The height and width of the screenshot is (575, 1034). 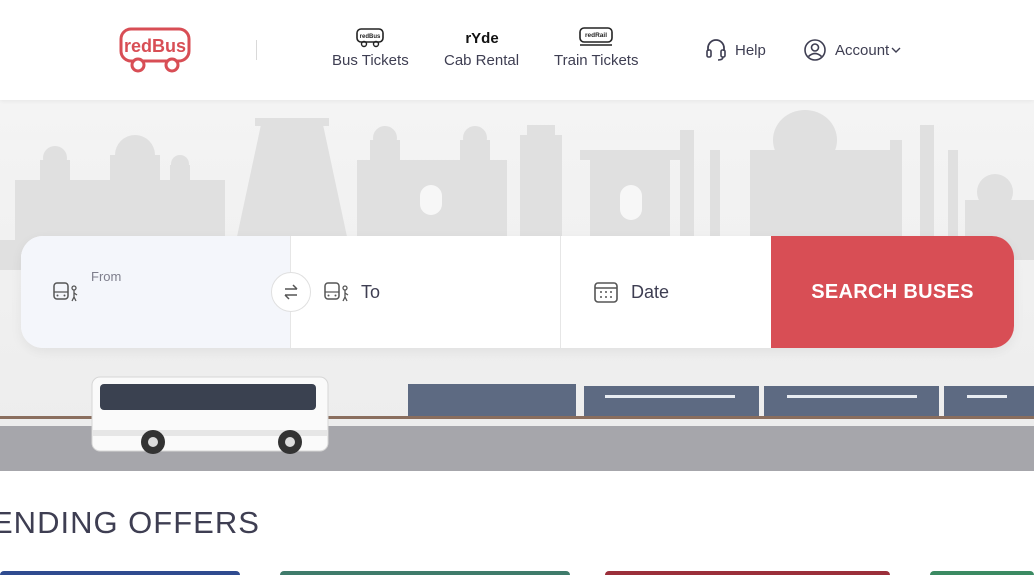 I want to click on account-menu: Account, so click(x=852, y=50).